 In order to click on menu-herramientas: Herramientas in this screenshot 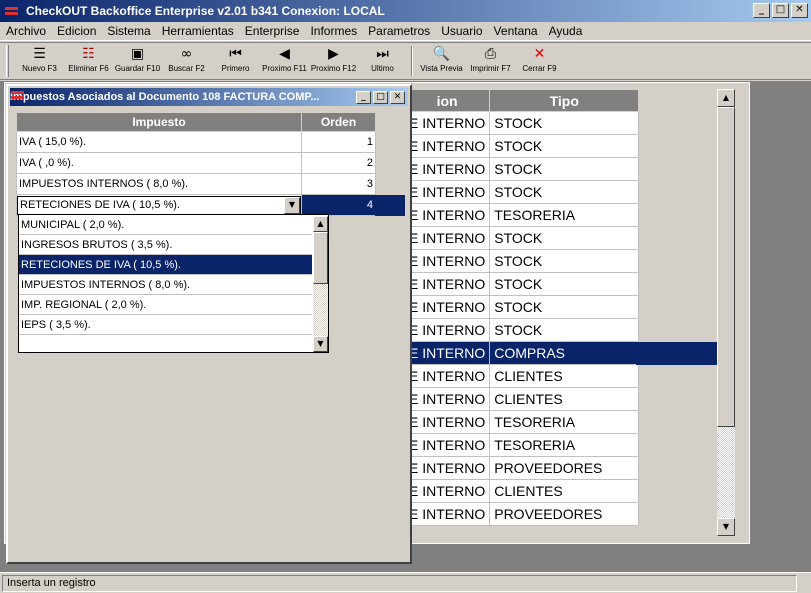, I will do `click(197, 31)`.